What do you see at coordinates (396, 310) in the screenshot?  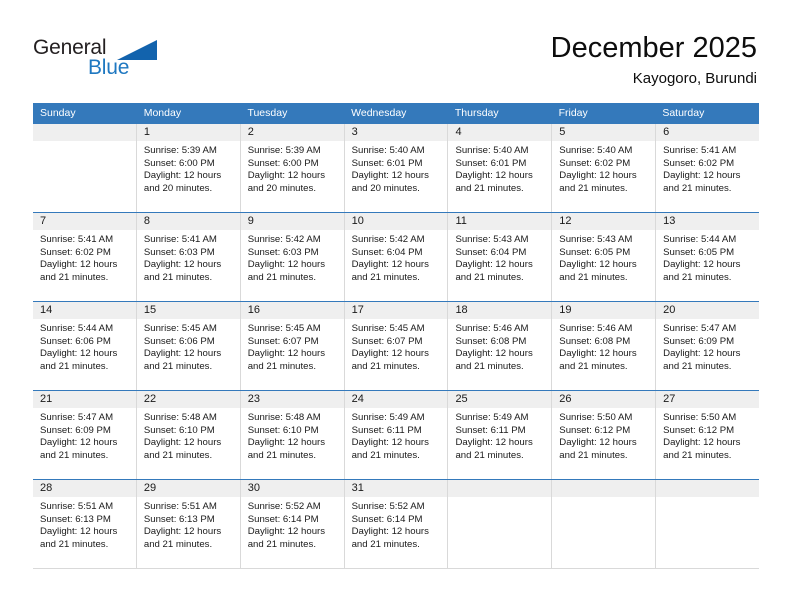 I see `day-number: 17` at bounding box center [396, 310].